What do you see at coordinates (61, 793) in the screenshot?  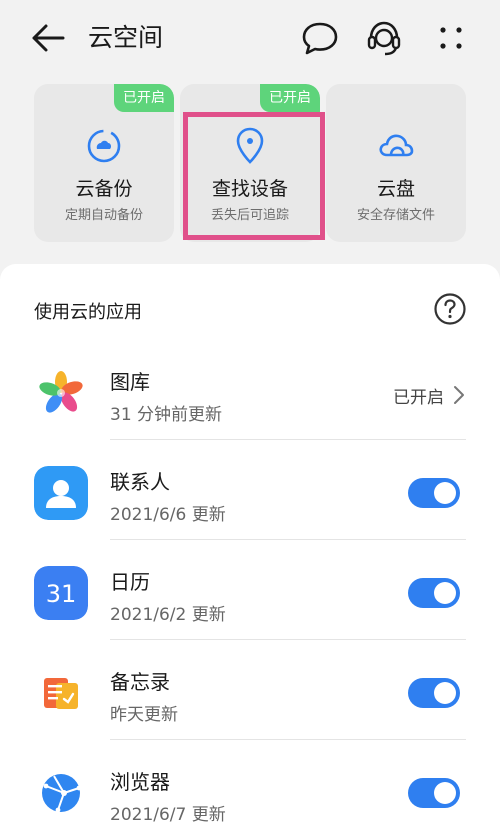 I see `browser-app-icon` at bounding box center [61, 793].